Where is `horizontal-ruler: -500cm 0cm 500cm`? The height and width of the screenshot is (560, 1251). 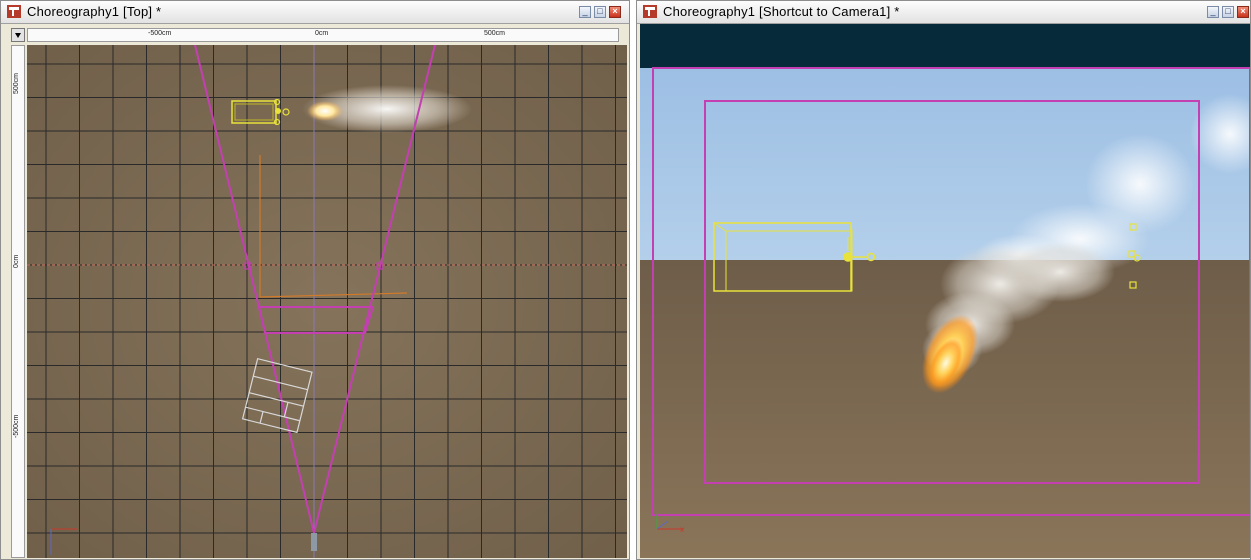
horizontal-ruler: -500cm 0cm 500cm is located at coordinates (323, 35).